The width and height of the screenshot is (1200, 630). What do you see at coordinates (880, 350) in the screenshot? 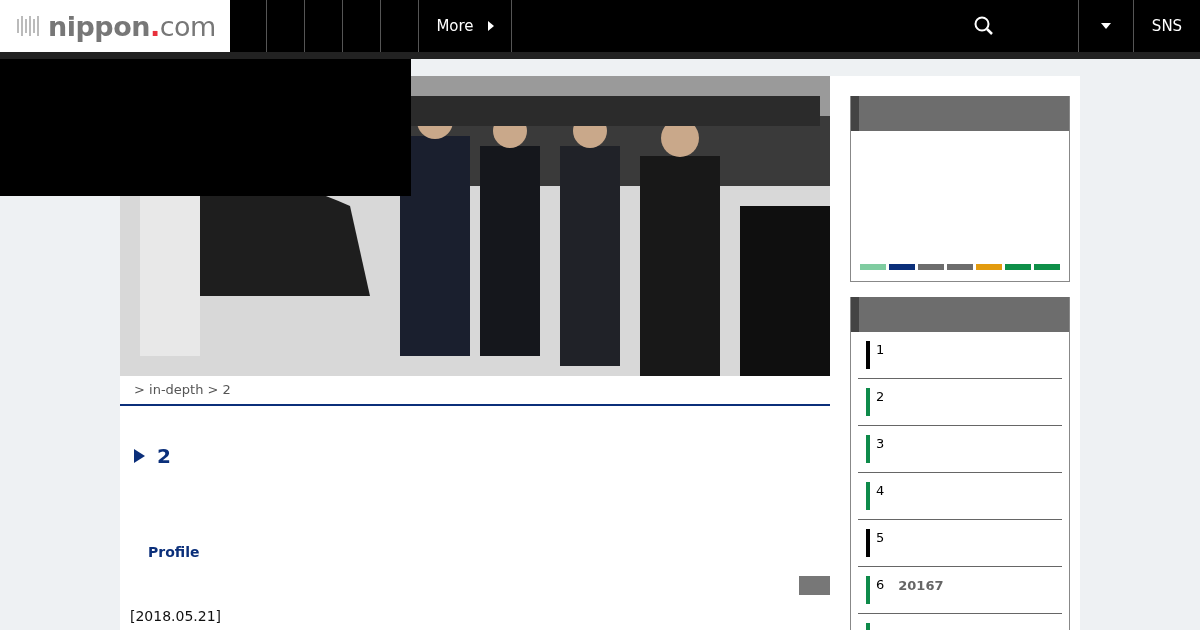
I see `rank-number: 1` at bounding box center [880, 350].